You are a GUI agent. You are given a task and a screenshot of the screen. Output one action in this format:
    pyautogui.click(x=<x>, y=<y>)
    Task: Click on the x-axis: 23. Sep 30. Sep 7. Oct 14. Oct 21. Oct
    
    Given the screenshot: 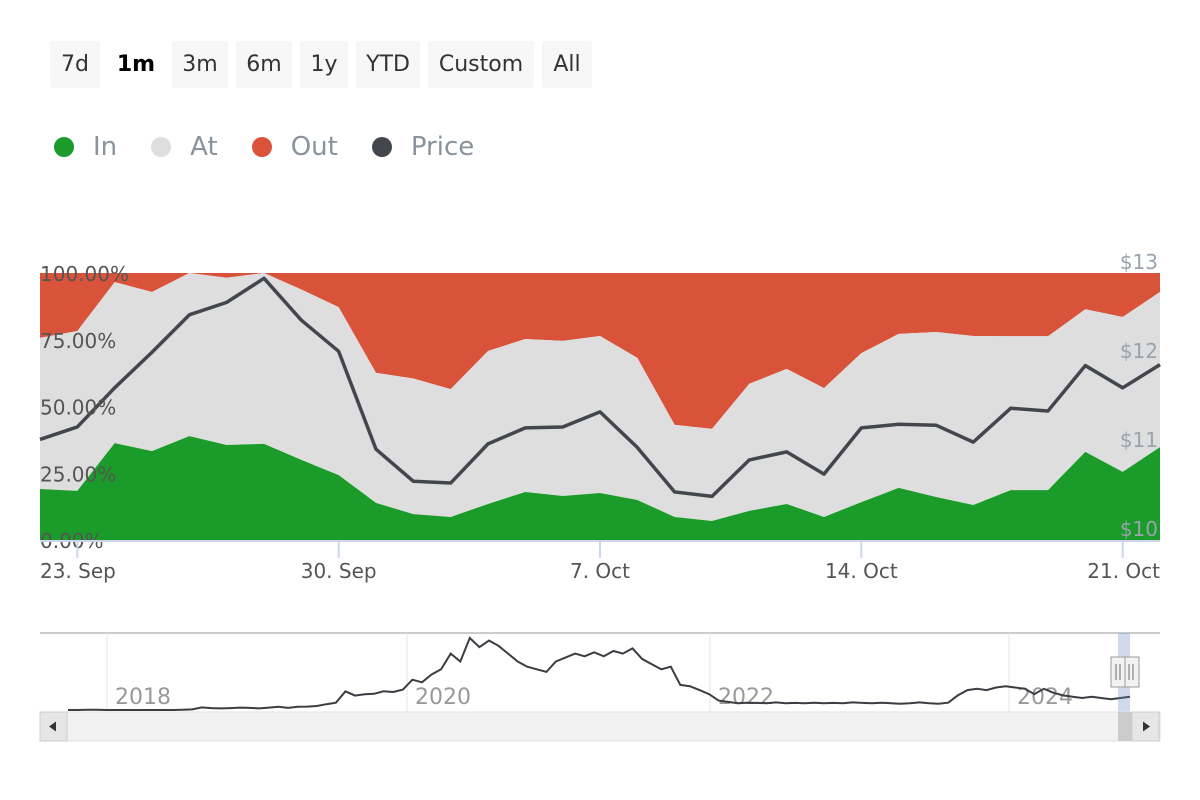 What is the action you would take?
    pyautogui.click(x=600, y=561)
    